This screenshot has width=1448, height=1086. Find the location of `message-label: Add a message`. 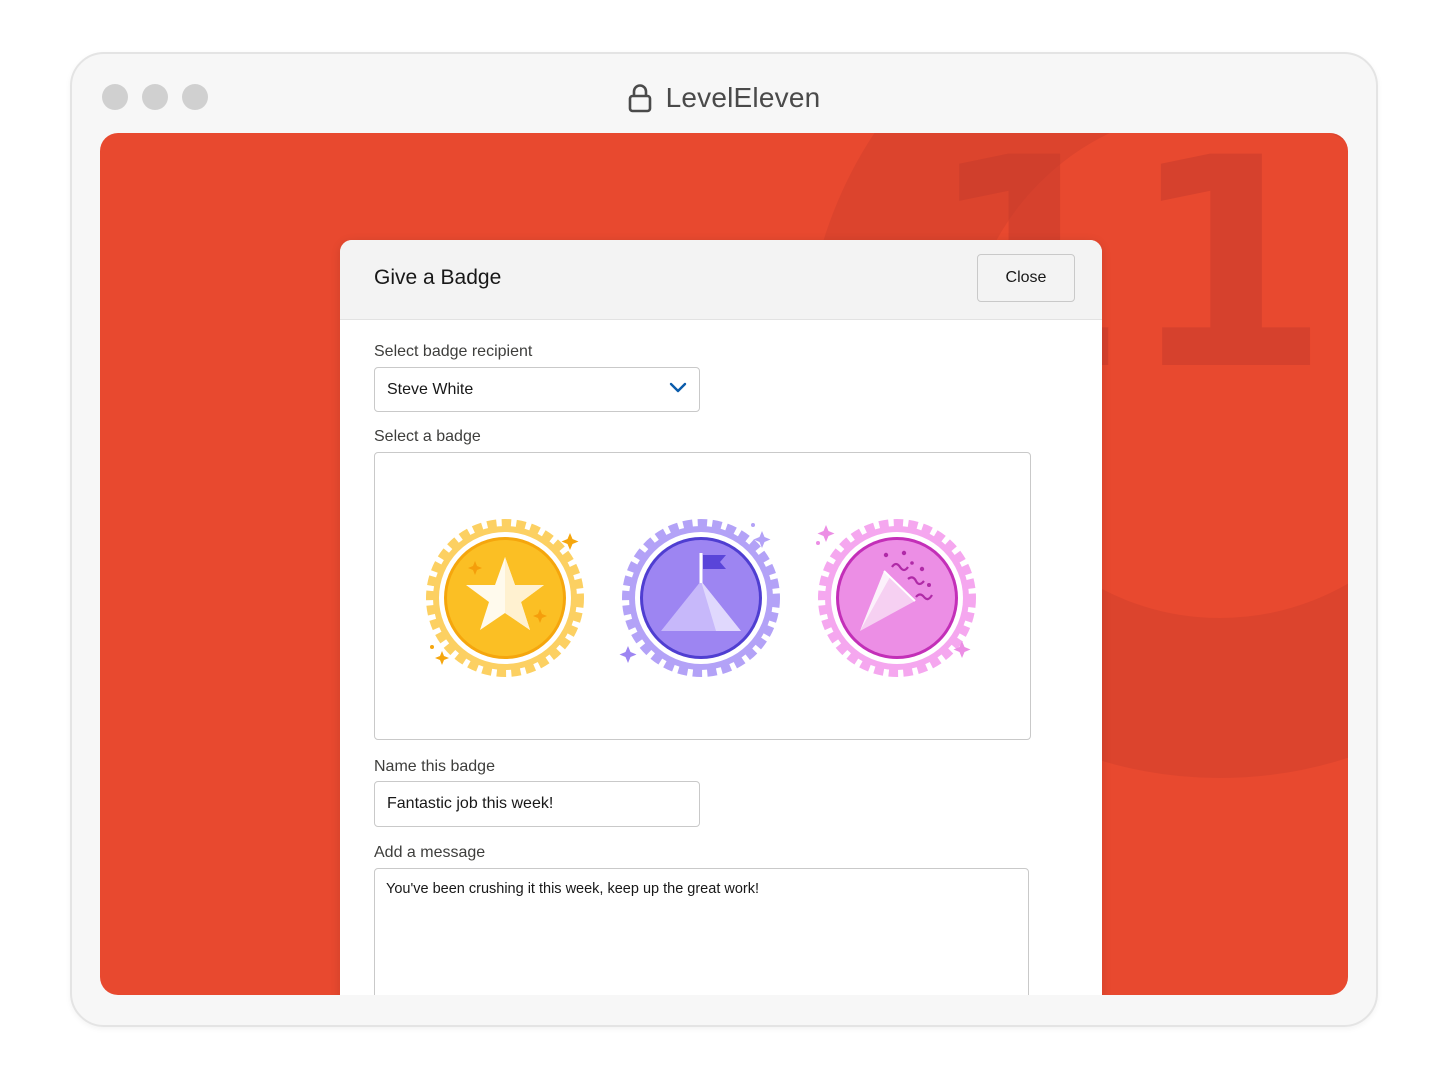

message-label: Add a message is located at coordinates (430, 852).